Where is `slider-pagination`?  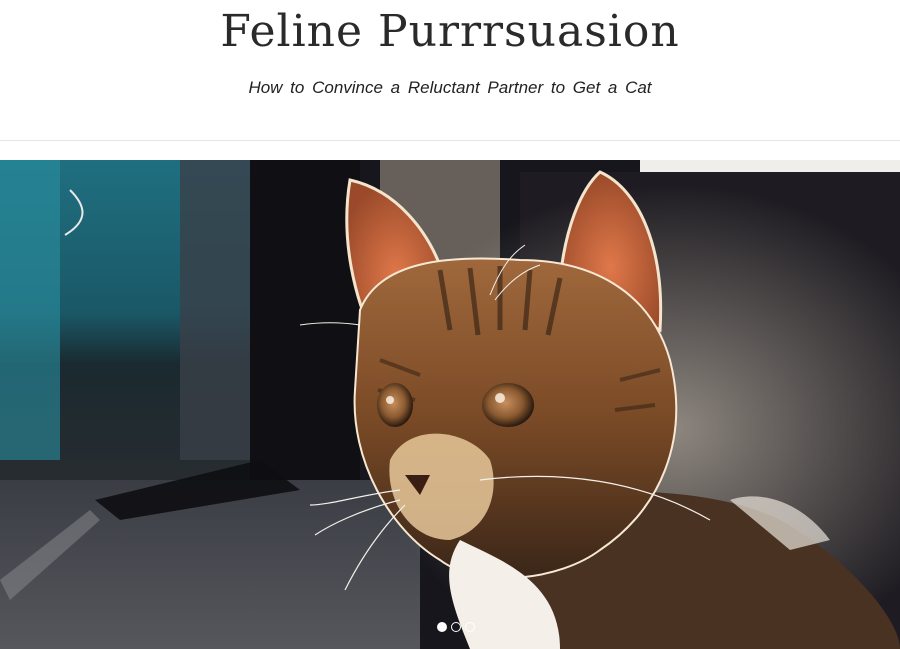
slider-pagination is located at coordinates (456, 628).